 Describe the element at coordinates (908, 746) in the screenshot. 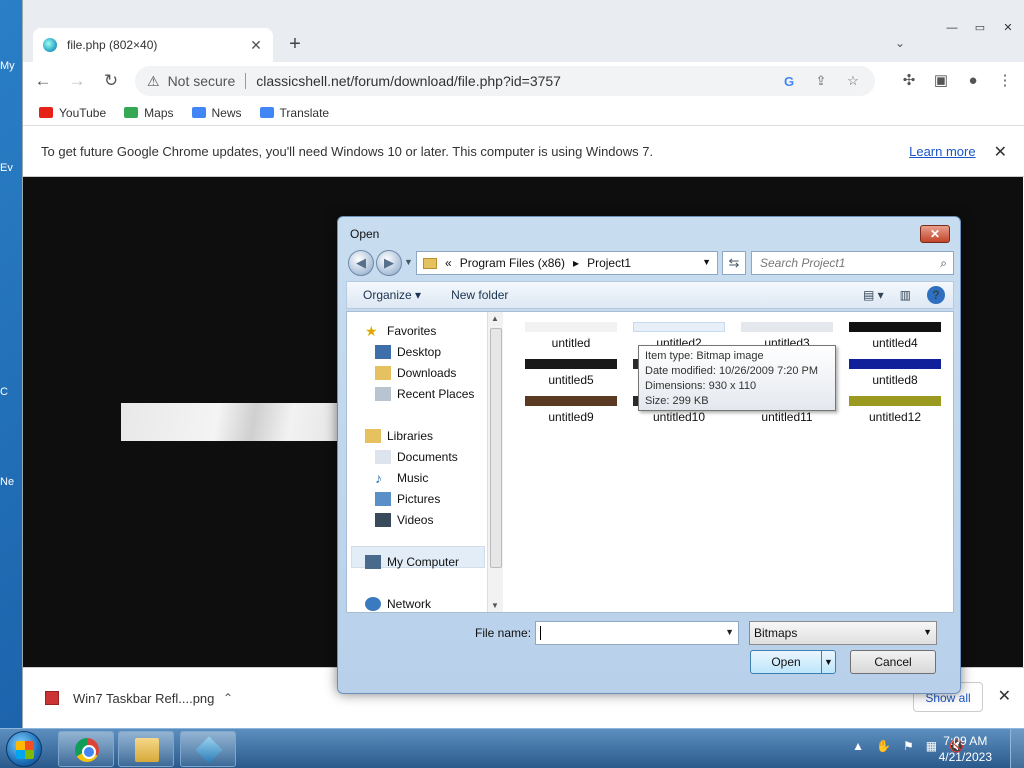

I see `action-center-flag-icon: ⚑` at that location.